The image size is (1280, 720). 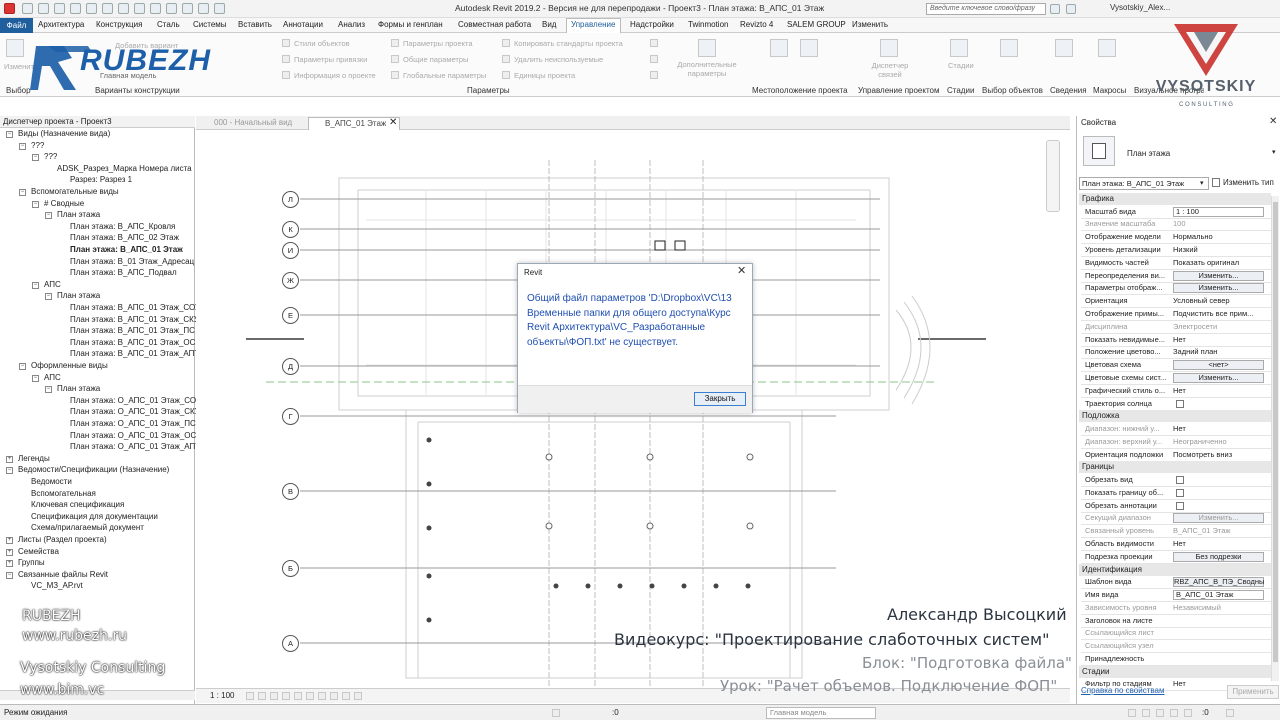 What do you see at coordinates (1053, 176) in the screenshot?
I see `navigation-bar` at bounding box center [1053, 176].